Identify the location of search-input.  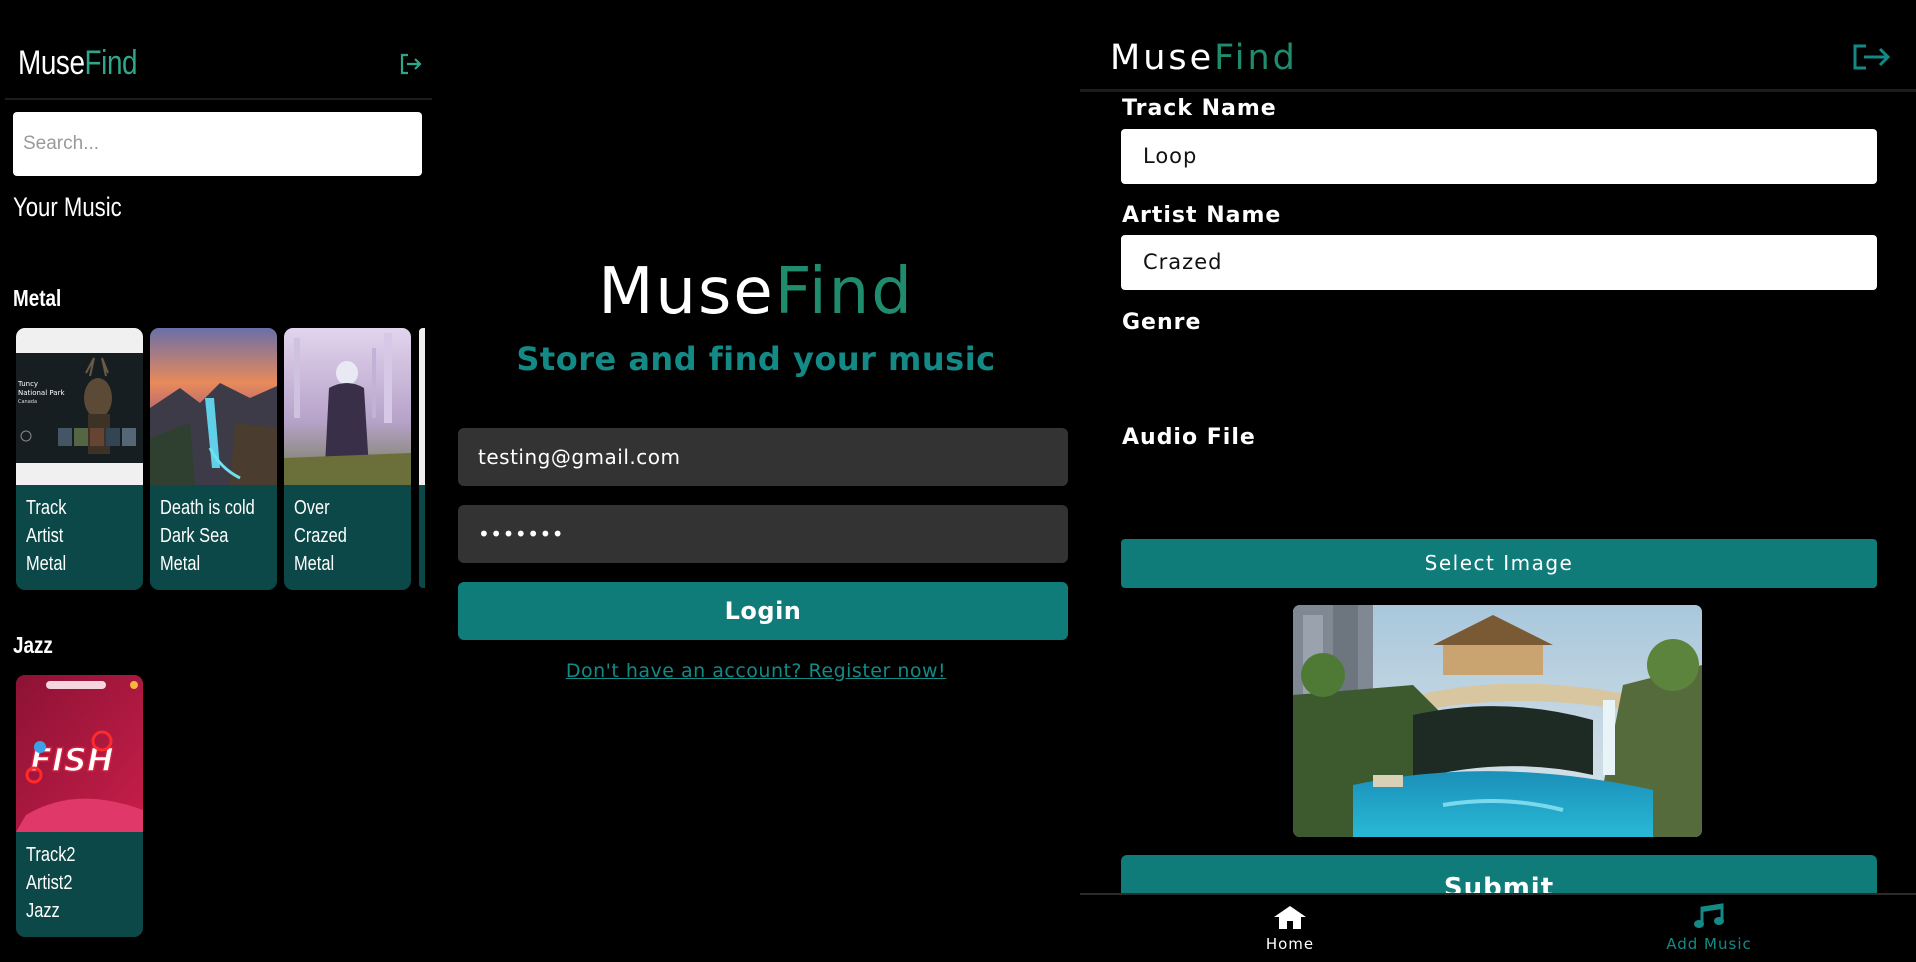
(217, 144).